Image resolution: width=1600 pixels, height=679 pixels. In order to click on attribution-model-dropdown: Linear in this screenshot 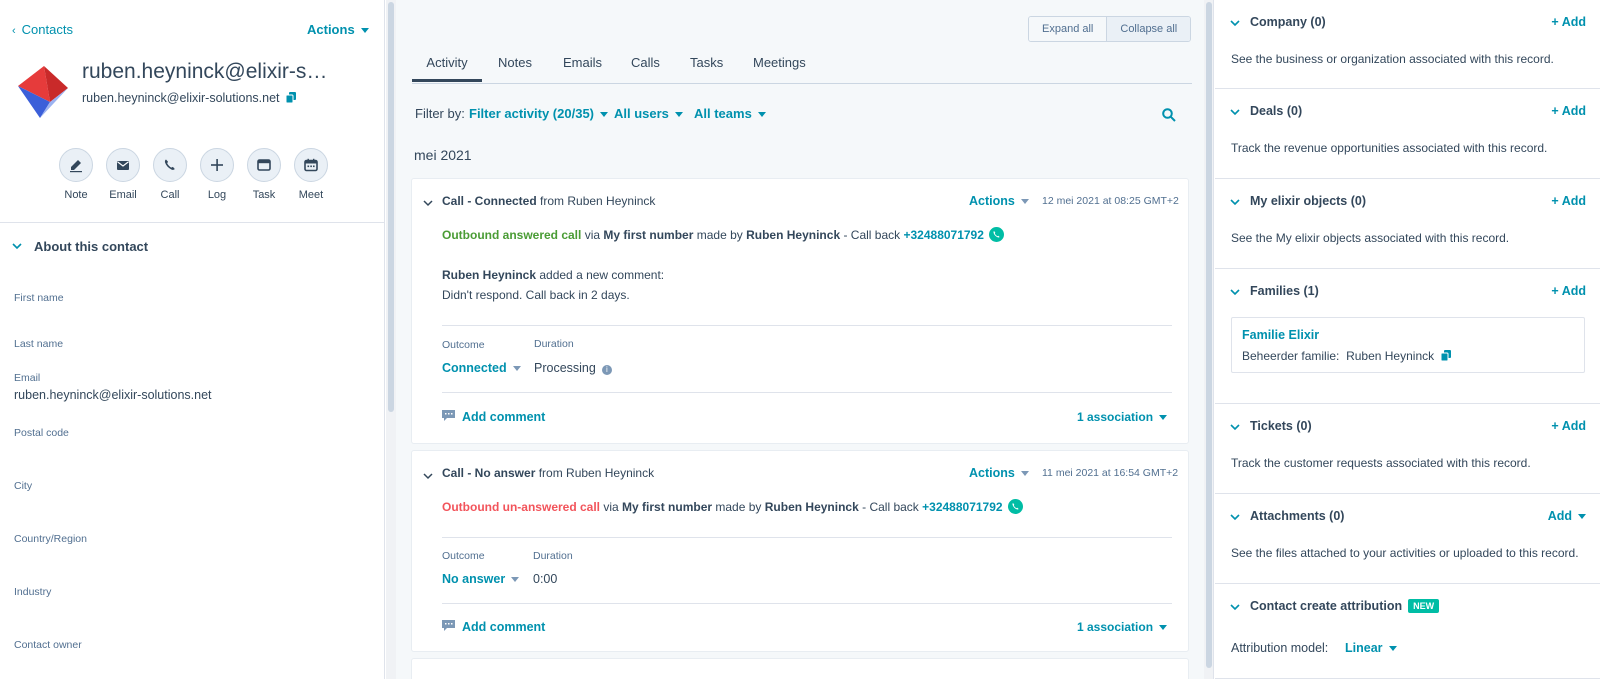, I will do `click(1371, 648)`.